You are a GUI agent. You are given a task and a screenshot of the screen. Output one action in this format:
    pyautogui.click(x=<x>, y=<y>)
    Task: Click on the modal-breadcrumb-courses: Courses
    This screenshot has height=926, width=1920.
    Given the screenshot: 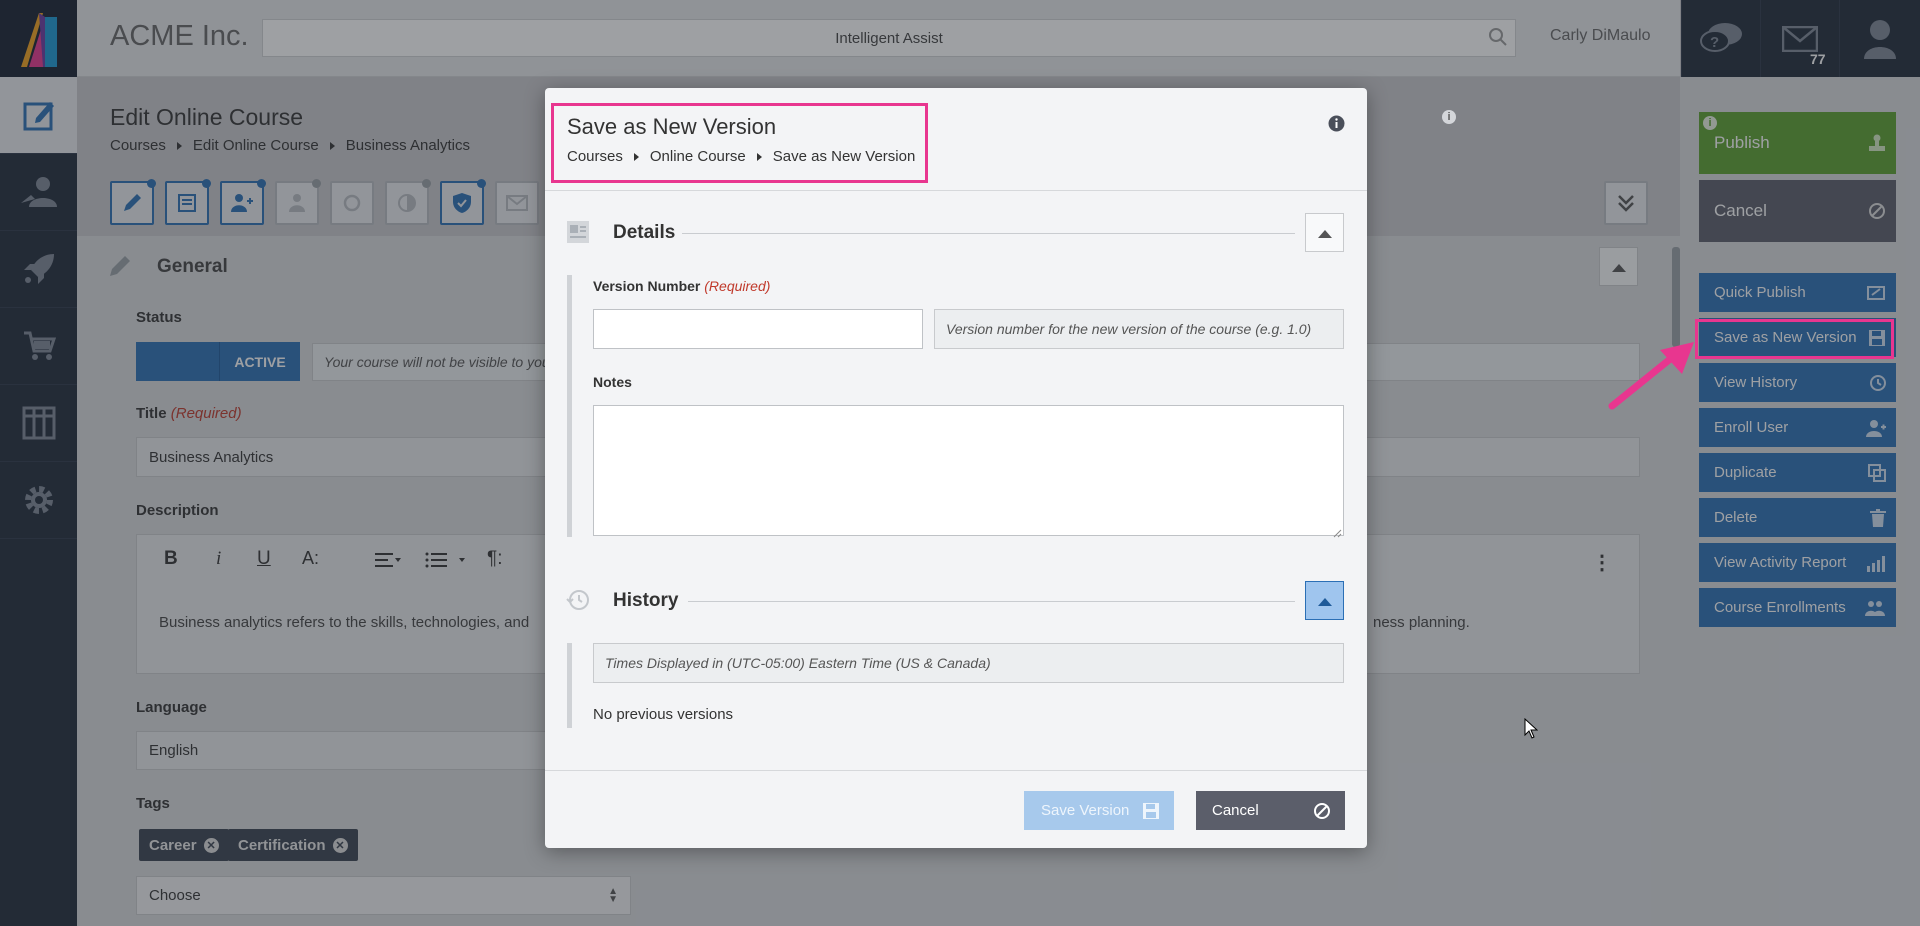 What is the action you would take?
    pyautogui.click(x=595, y=156)
    